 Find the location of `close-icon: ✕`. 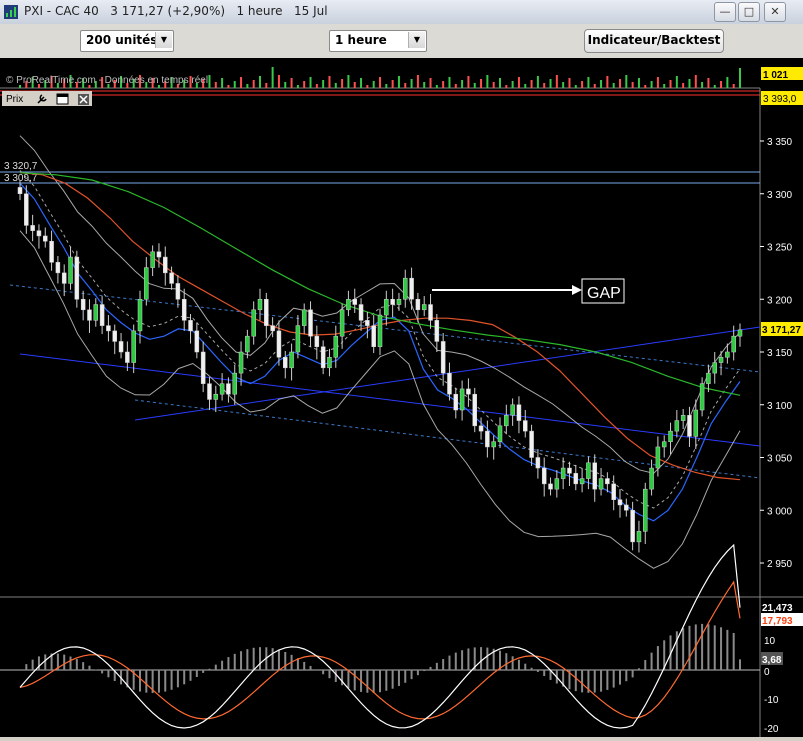

close-icon: ✕ is located at coordinates (775, 12).